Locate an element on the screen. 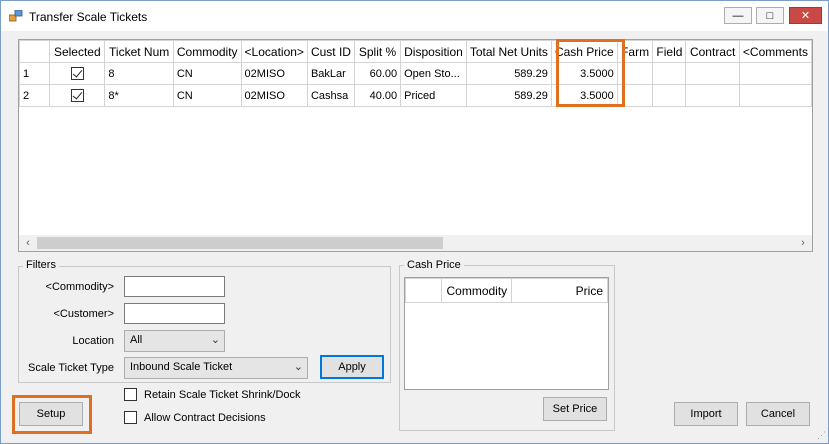 This screenshot has width=829, height=444. cust-id-cell: BakLar is located at coordinates (330, 73).